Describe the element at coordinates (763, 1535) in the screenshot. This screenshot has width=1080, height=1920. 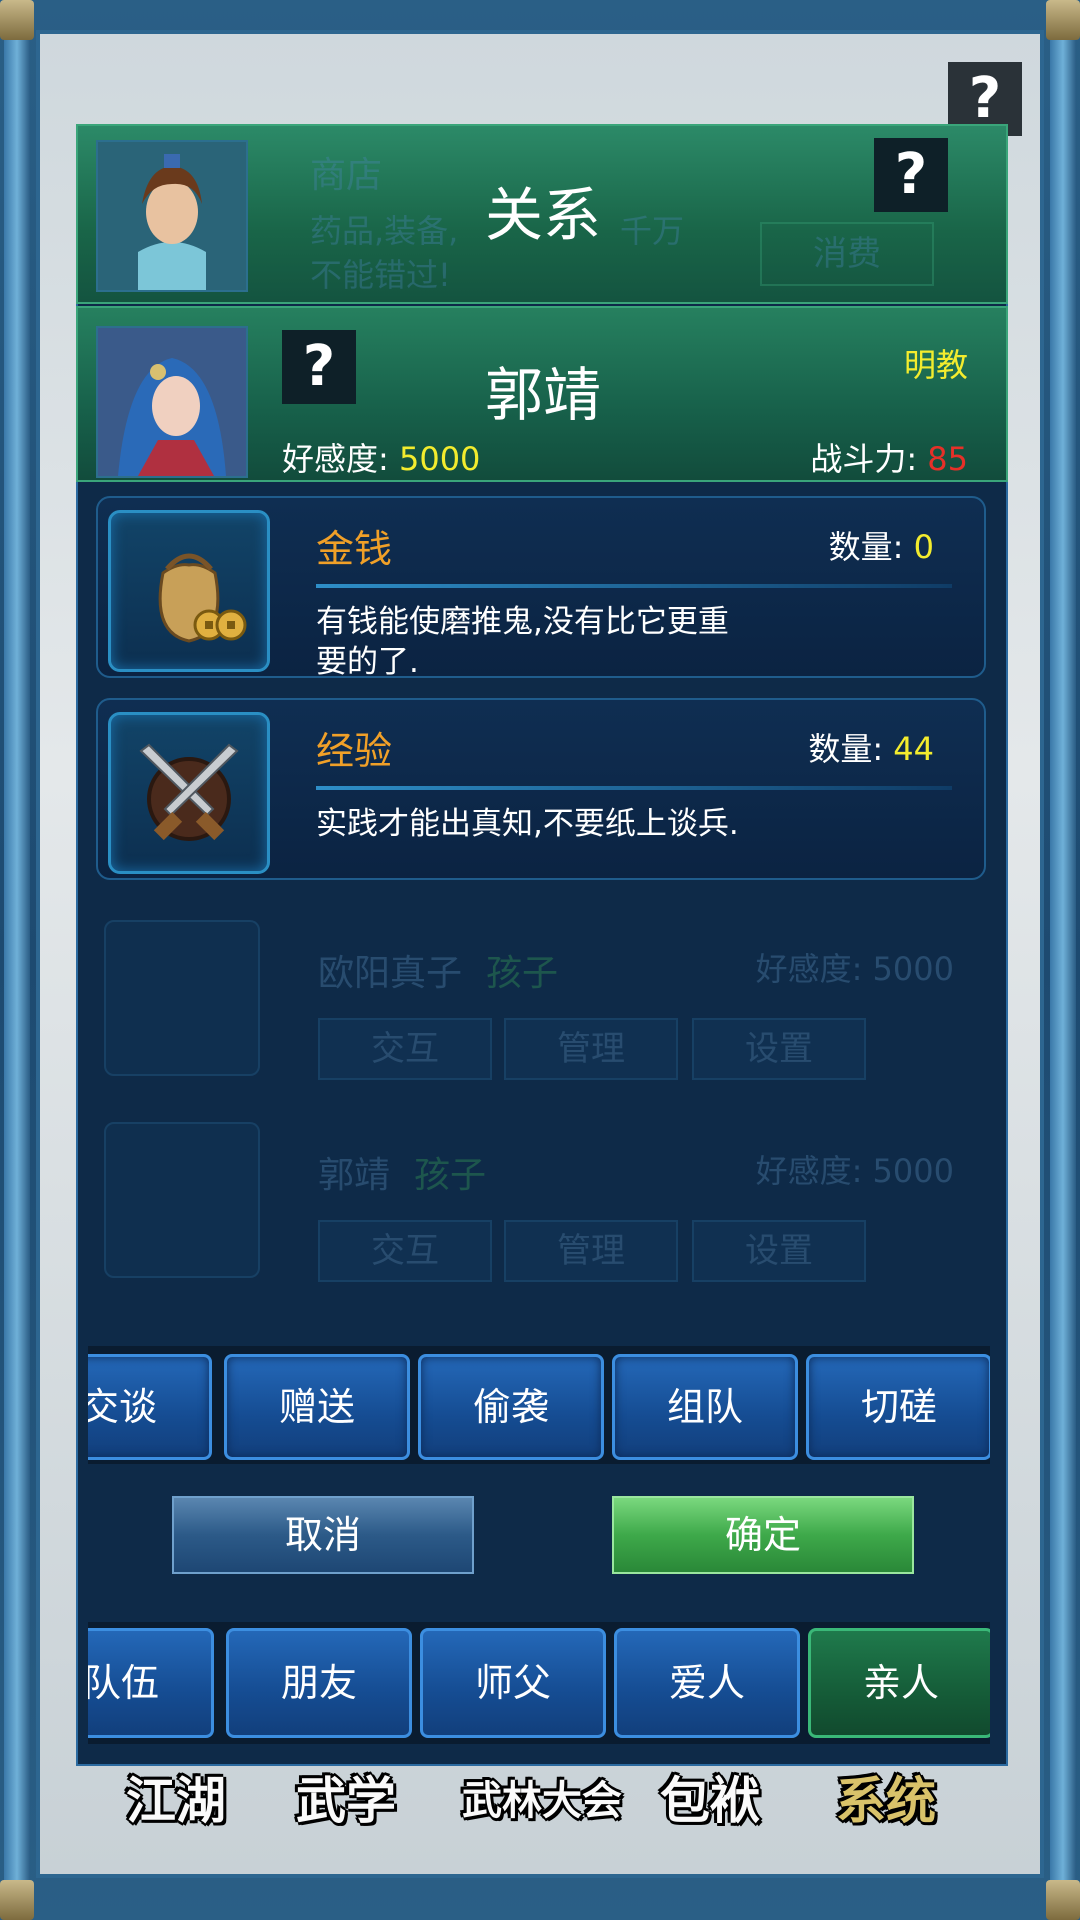
I see `confirm-button: 确定` at that location.